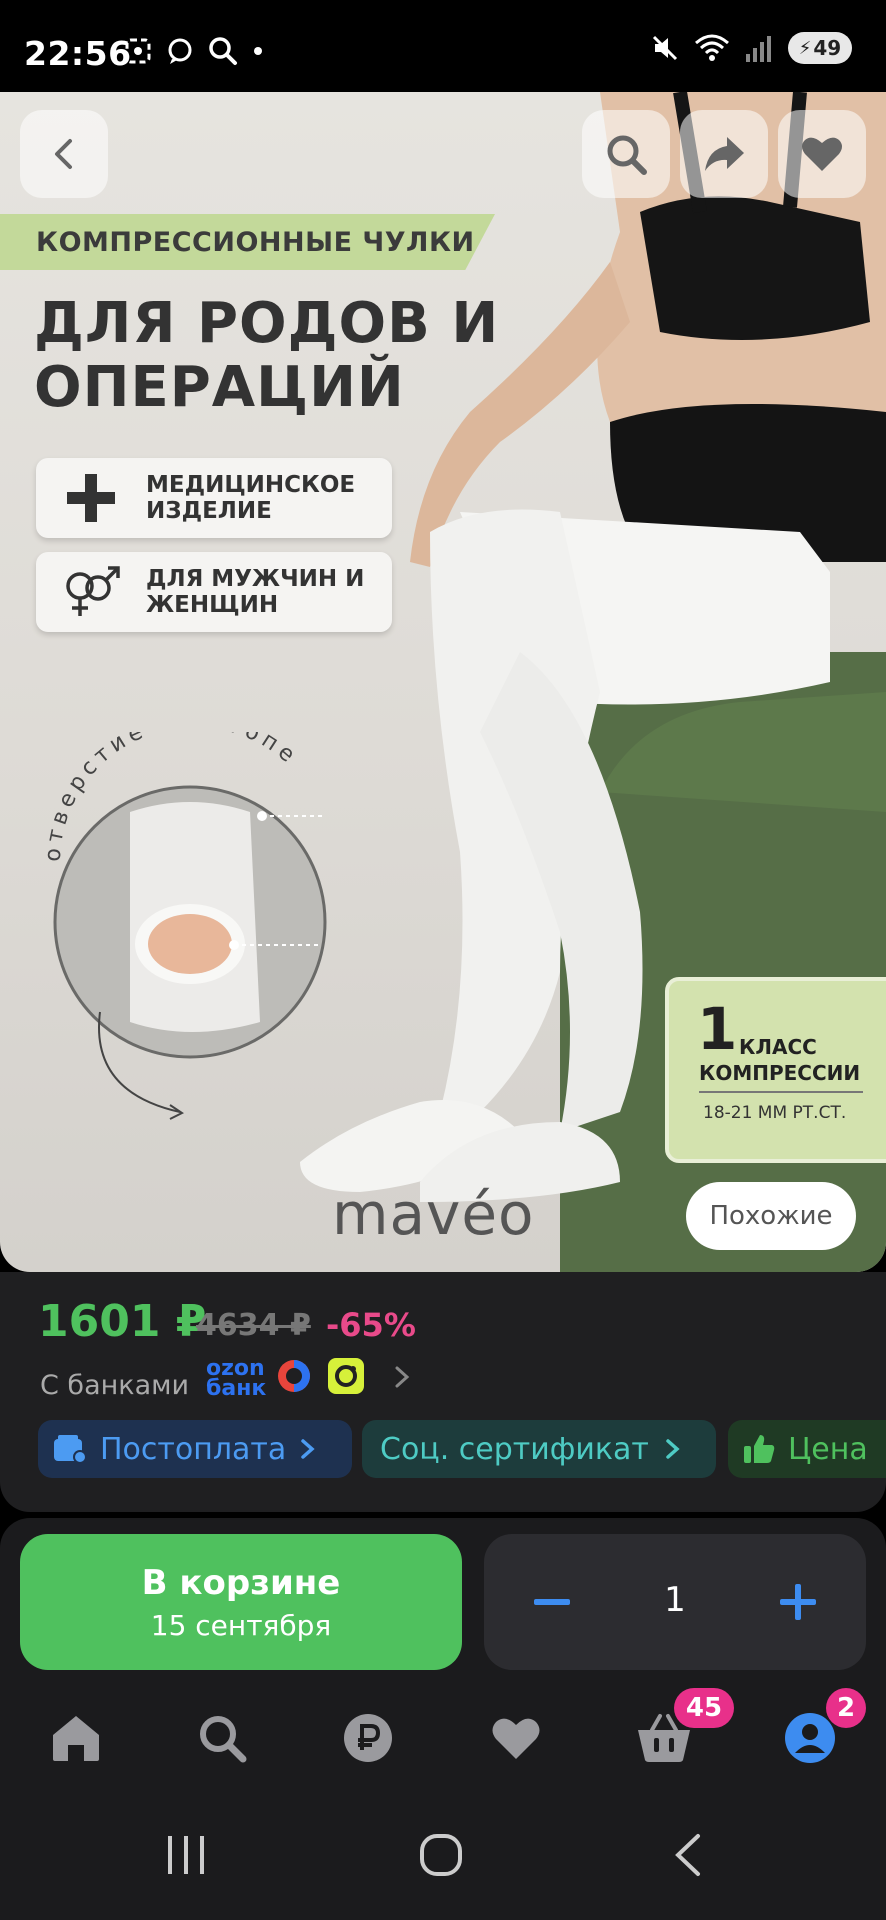 This screenshot has height=1920, width=886. I want to click on search-button, so click(626, 154).